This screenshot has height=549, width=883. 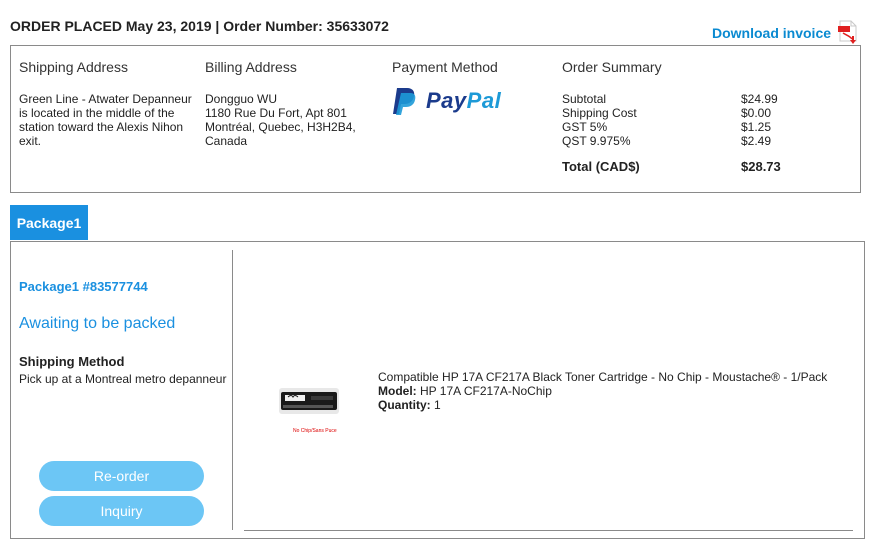 I want to click on download-invoice-link: Download invoice, so click(x=785, y=33).